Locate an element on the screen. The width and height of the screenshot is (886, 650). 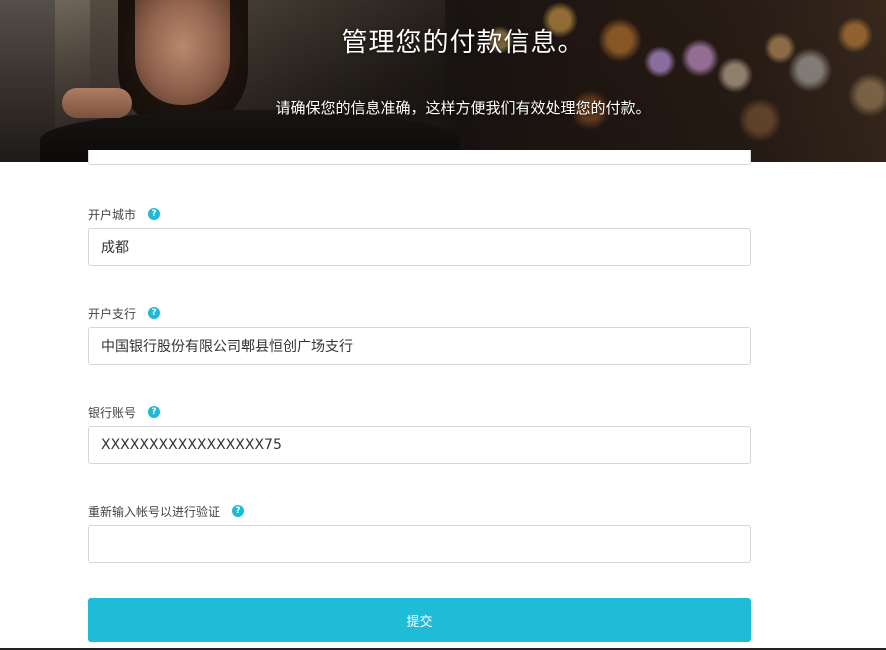
field-account-label: 银行账号 is located at coordinates (112, 412).